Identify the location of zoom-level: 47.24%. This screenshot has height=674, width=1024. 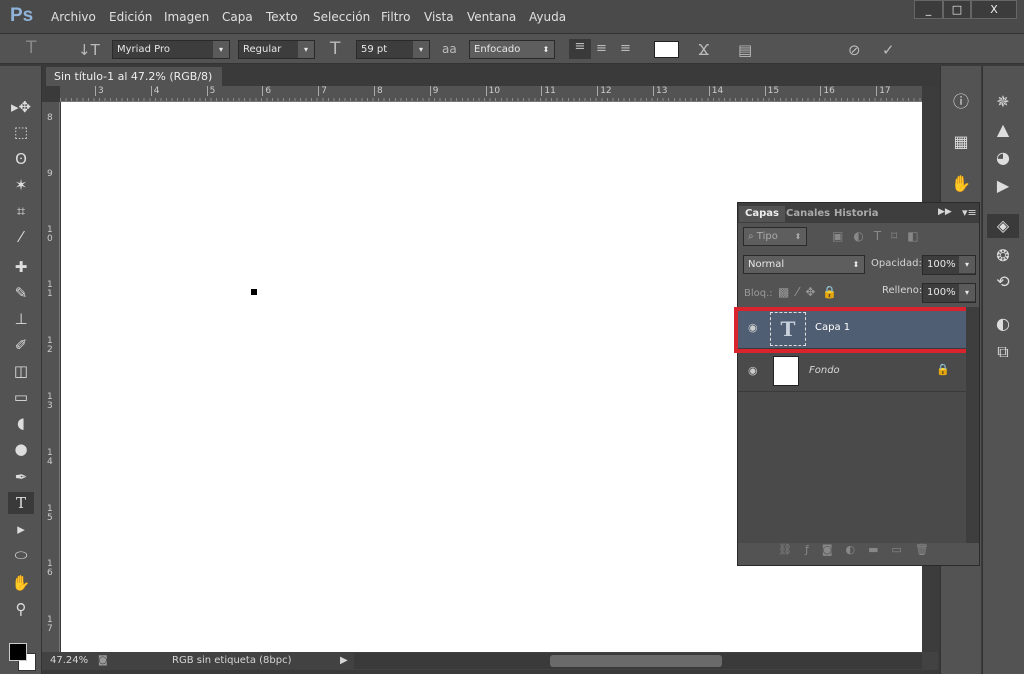
(69, 661).